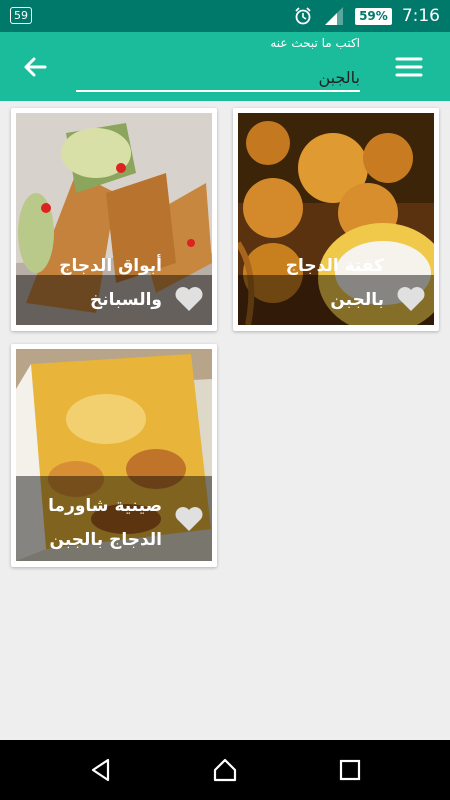 The height and width of the screenshot is (800, 450). What do you see at coordinates (35, 67) in the screenshot?
I see `back-arrow-icon` at bounding box center [35, 67].